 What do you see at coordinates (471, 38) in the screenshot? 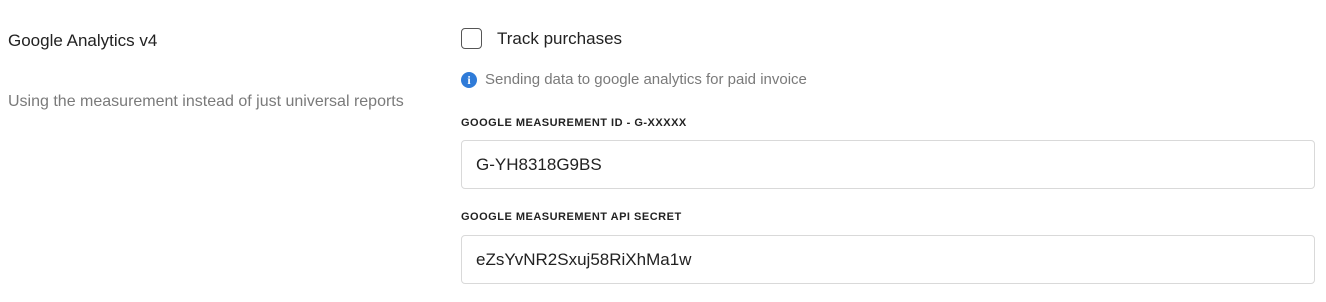
I see `track-purchases-checkbox` at bounding box center [471, 38].